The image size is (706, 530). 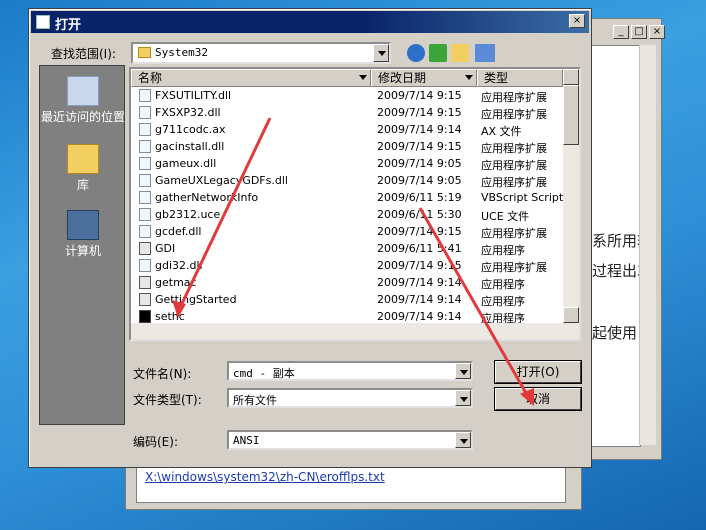 What do you see at coordinates (402, 78) in the screenshot?
I see `column-label: 修改日期` at bounding box center [402, 78].